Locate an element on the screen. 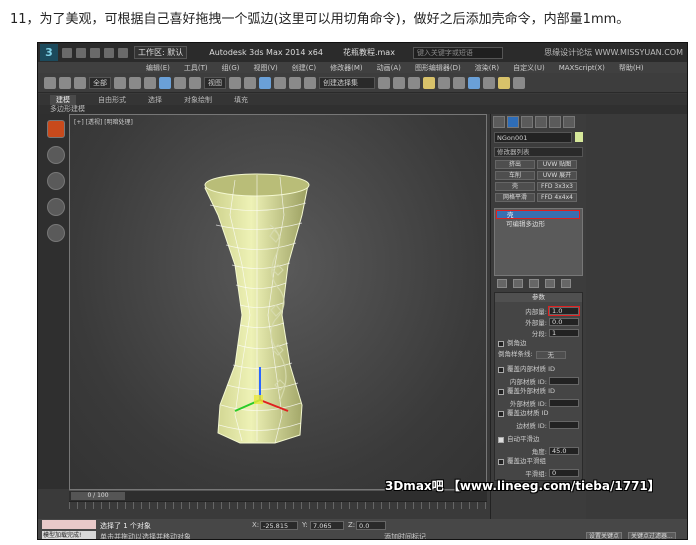 The width and height of the screenshot is (696, 545). tab-modeling: 建模 is located at coordinates (63, 99).